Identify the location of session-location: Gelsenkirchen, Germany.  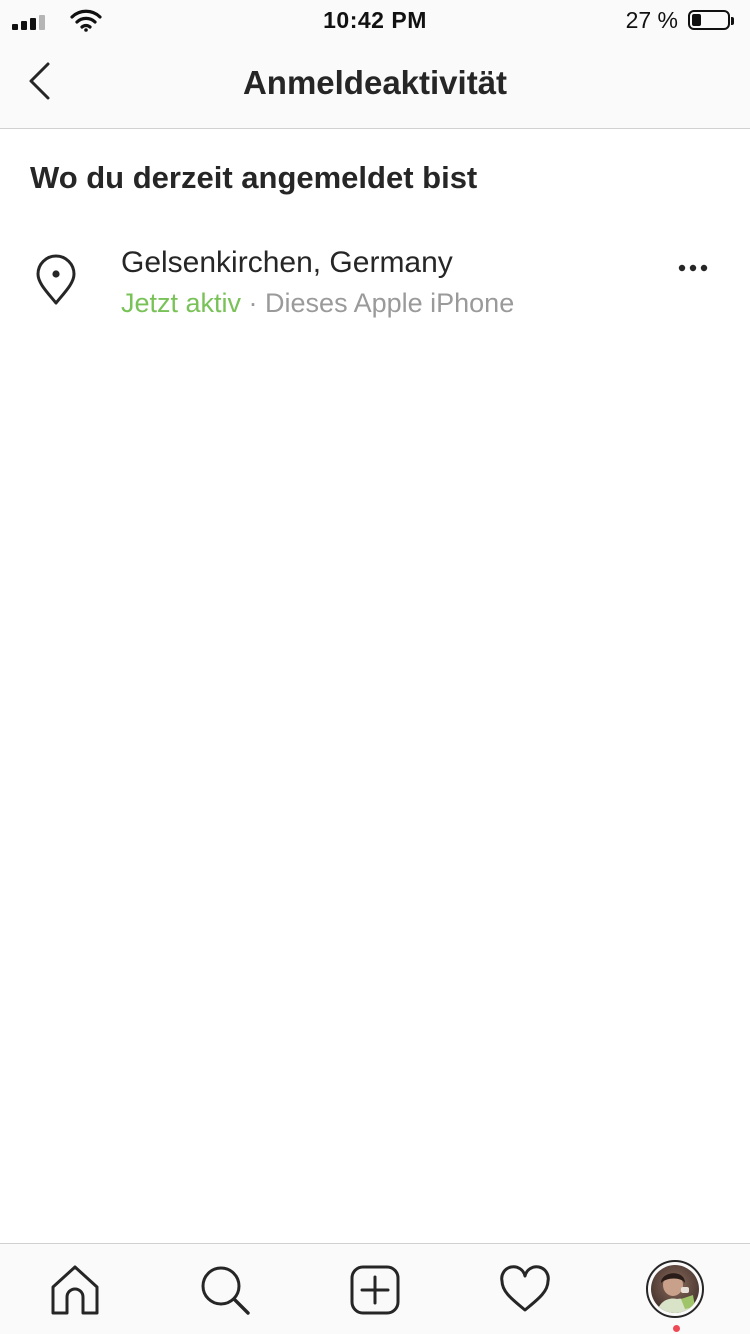
(287, 262).